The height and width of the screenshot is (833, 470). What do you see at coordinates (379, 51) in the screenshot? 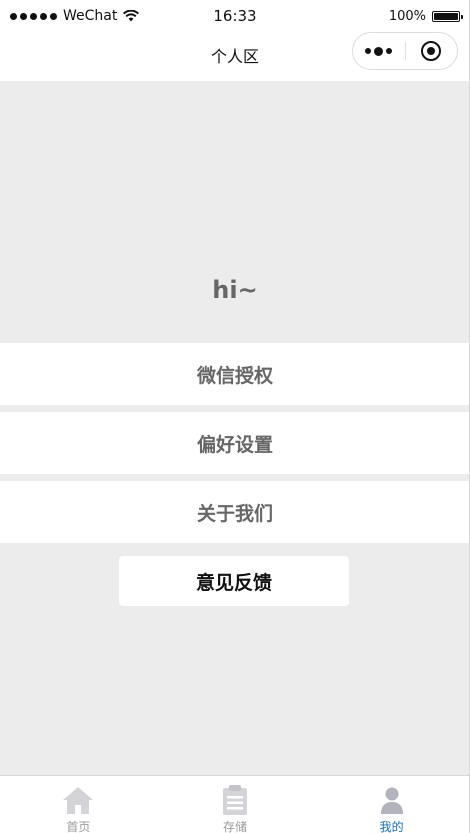
I see `more-dots-icon` at bounding box center [379, 51].